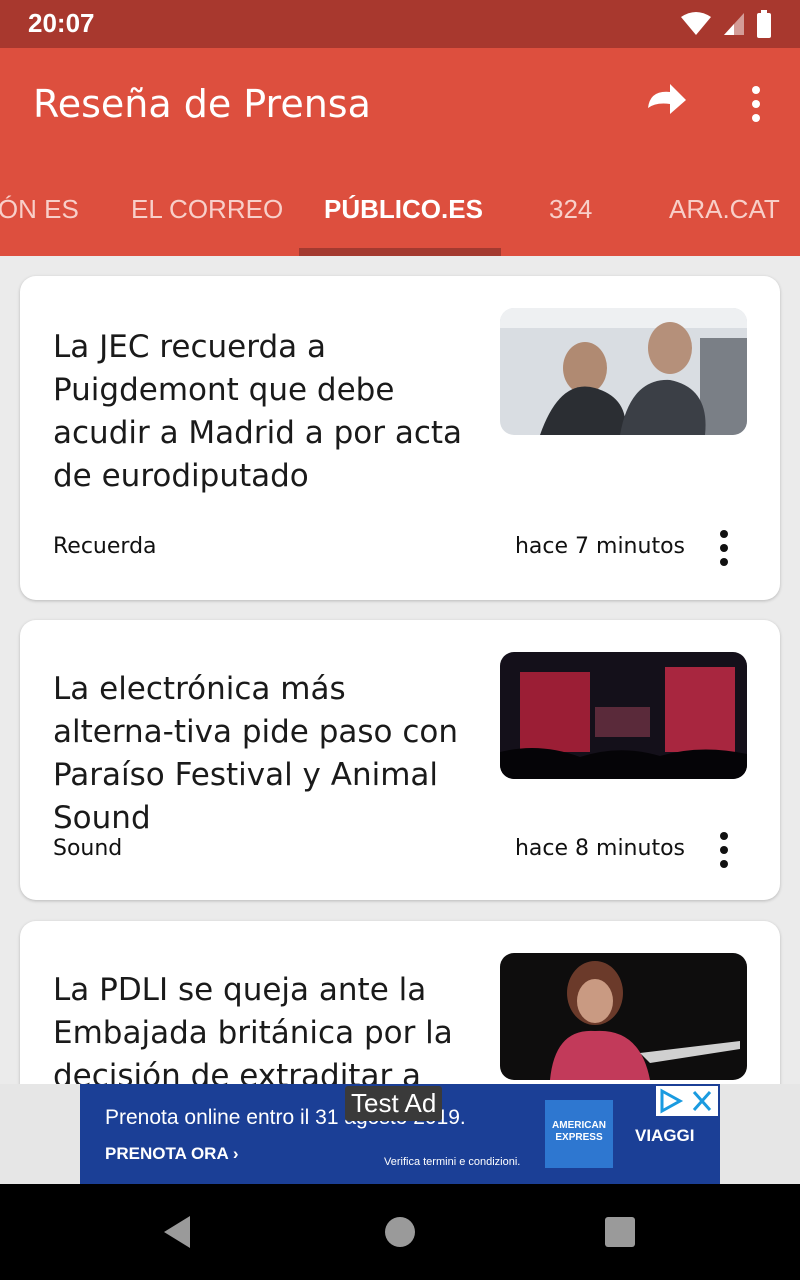  I want to click on source-tabs: ZÓN ES EL CORREO PÚBLICO.ES 324 ARA.CAT, so click(400, 208).